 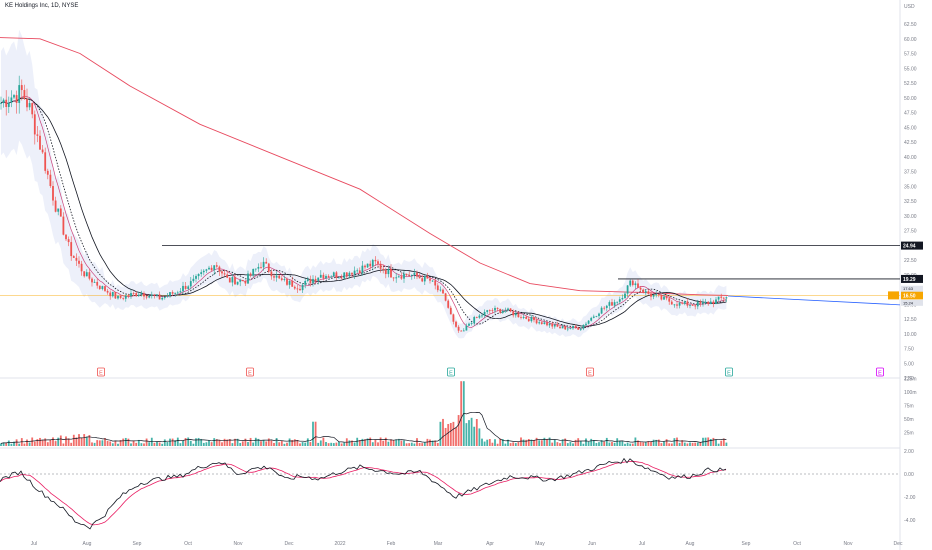 I want to click on price-tick-label: 37.50, so click(x=910, y=173).